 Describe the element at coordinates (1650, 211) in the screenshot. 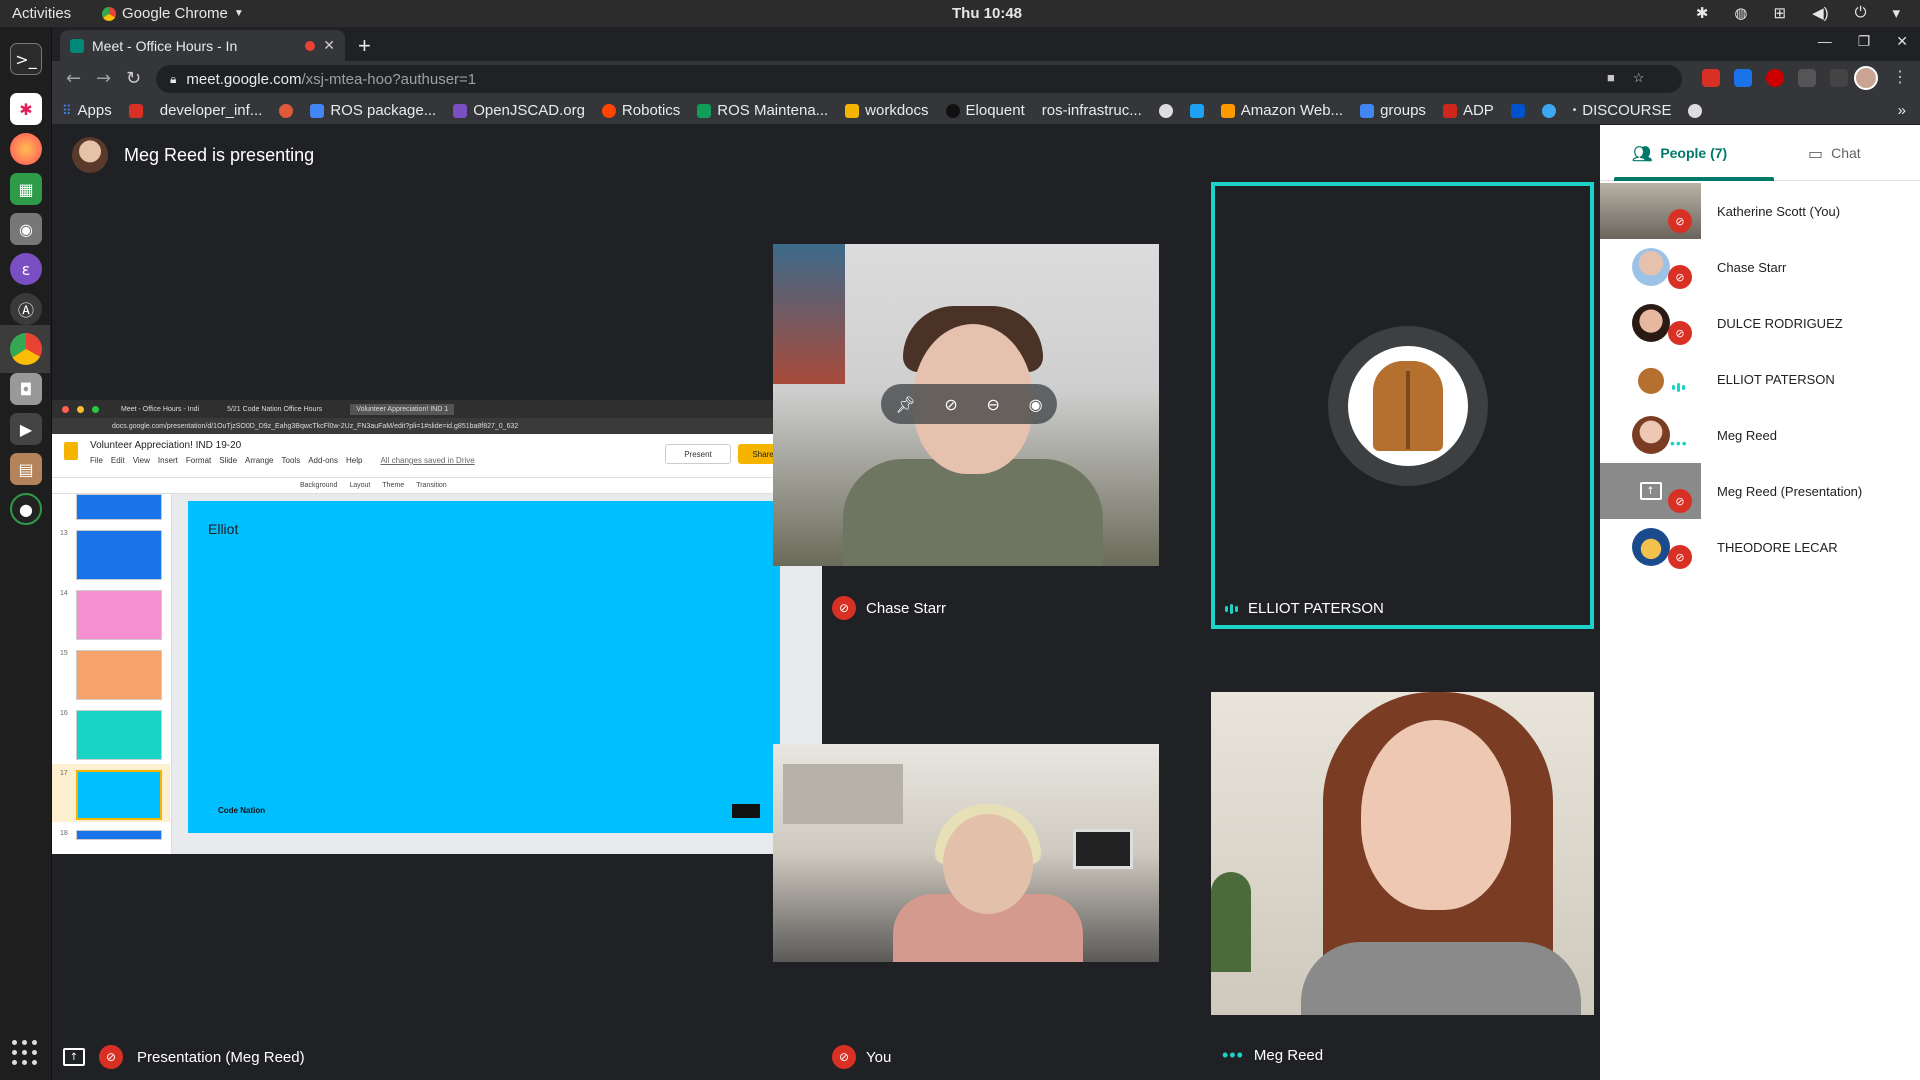

I see `participant-thumb: ⊘` at that location.